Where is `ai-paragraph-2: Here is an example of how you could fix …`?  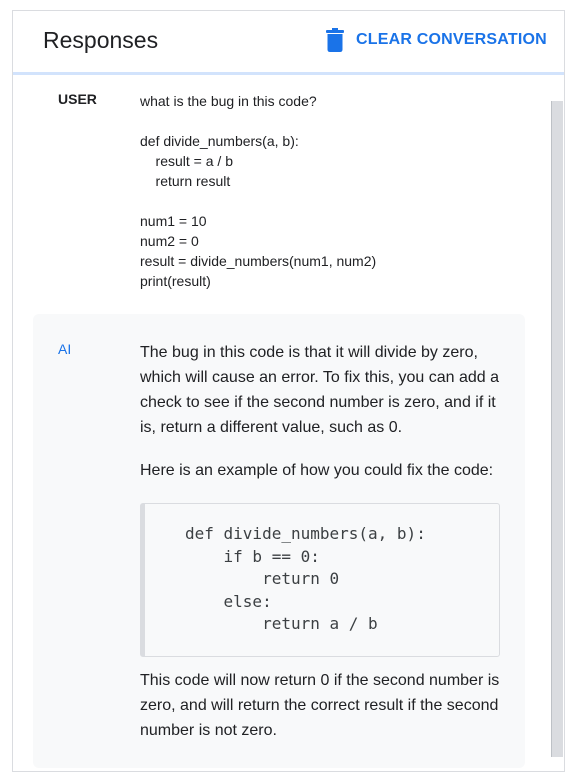
ai-paragraph-2: Here is an example of how you could fix … is located at coordinates (317, 470).